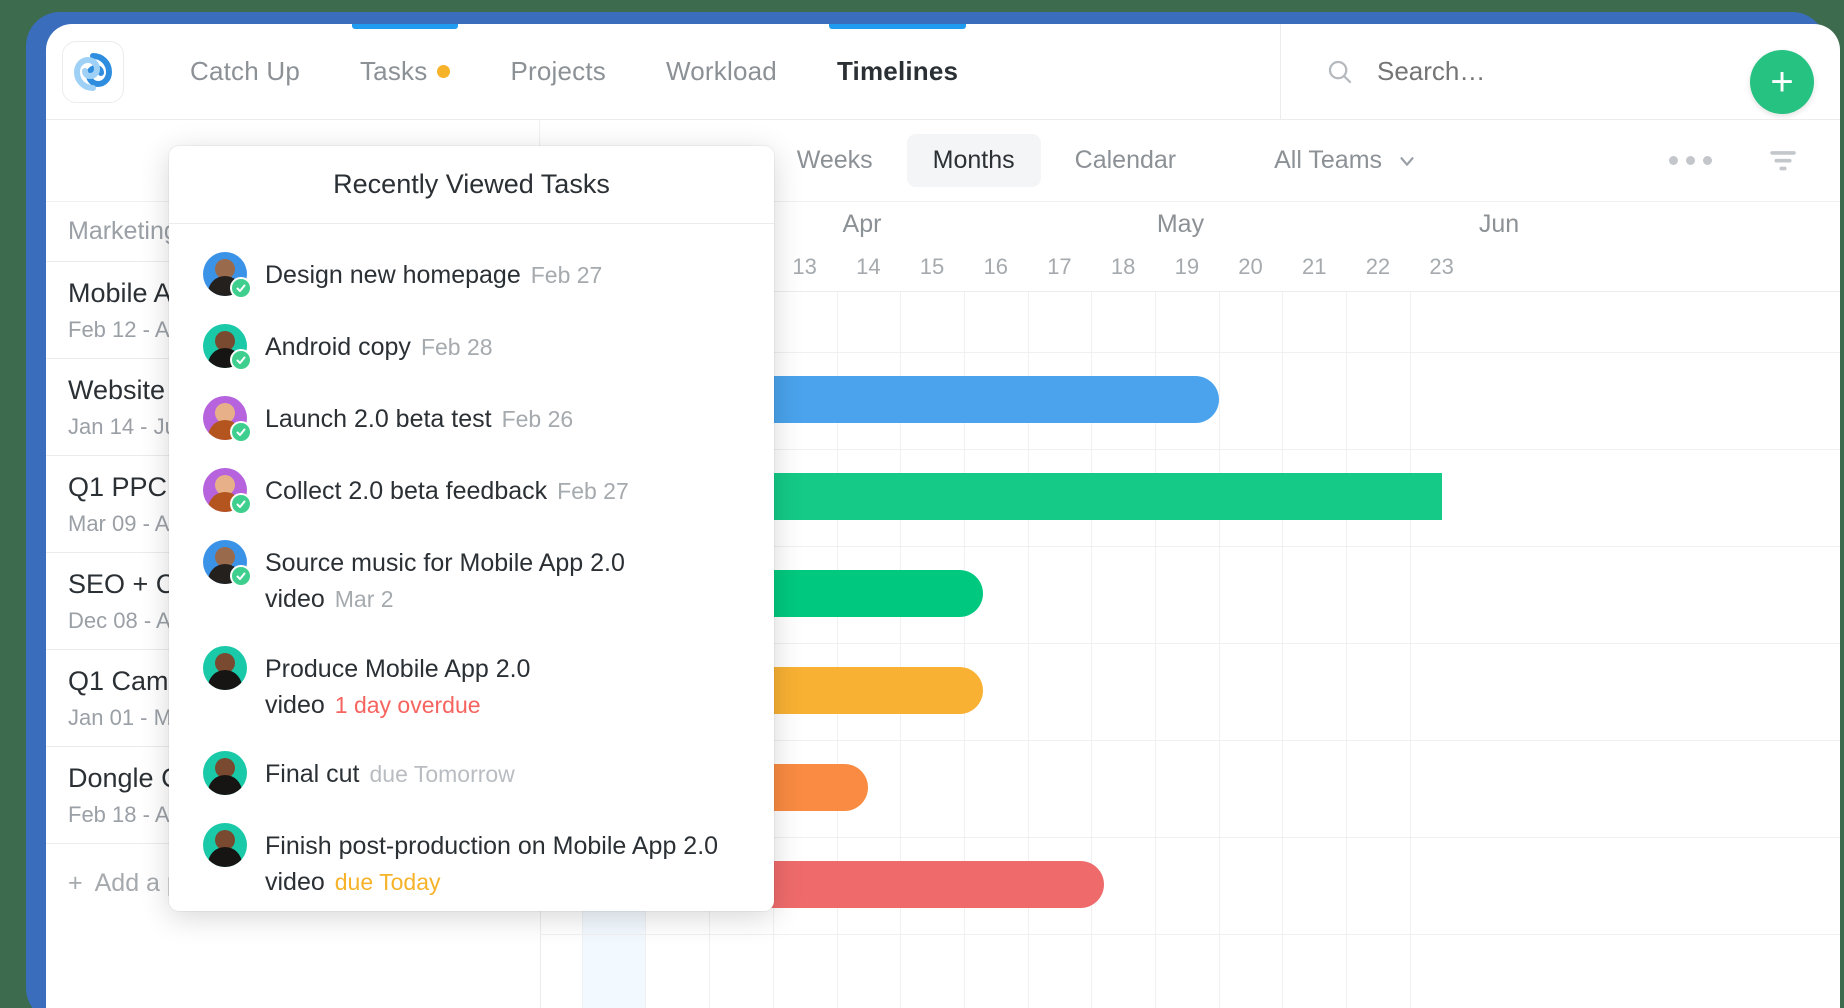 Image resolution: width=1844 pixels, height=1008 pixels. What do you see at coordinates (835, 160) in the screenshot?
I see `range-weeks: Weeks` at bounding box center [835, 160].